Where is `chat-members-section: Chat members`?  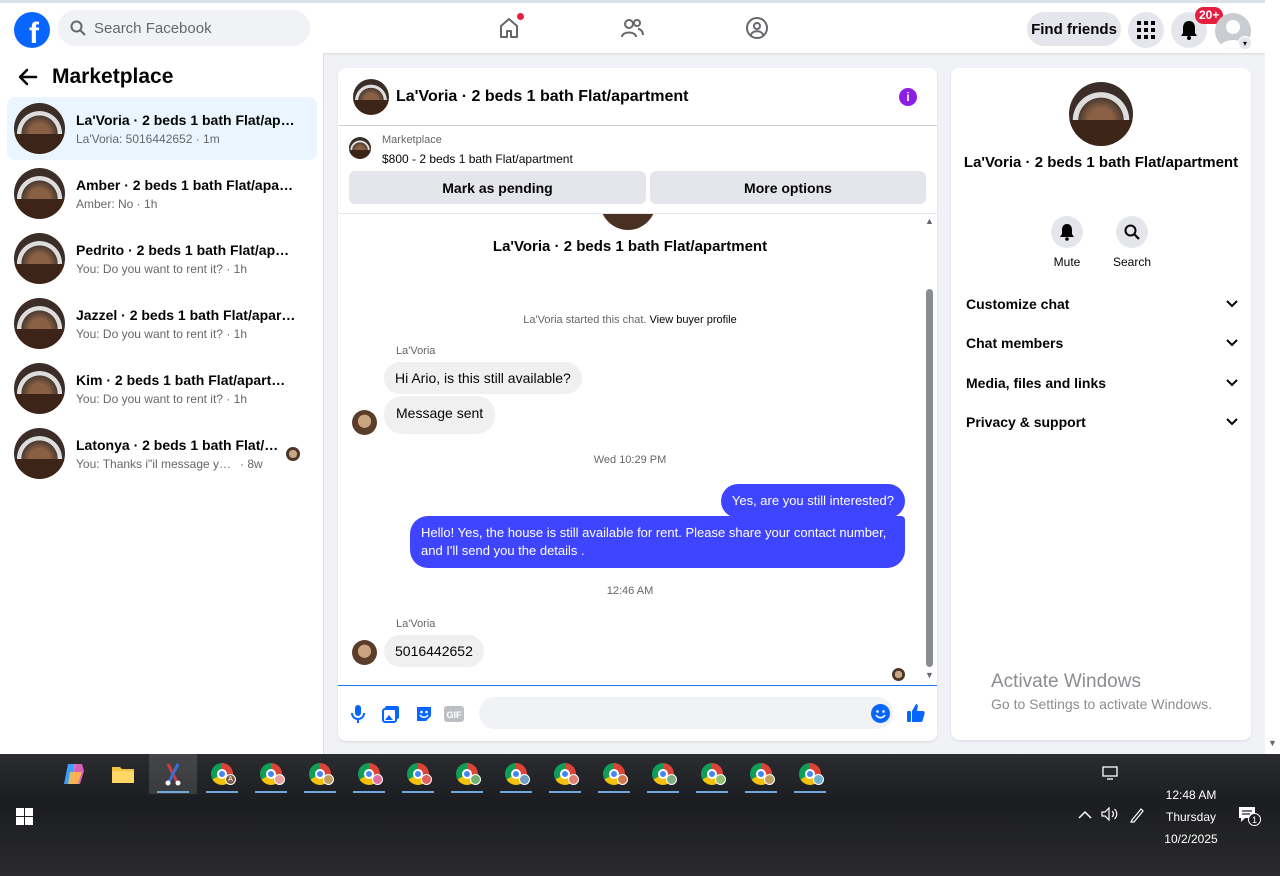 chat-members-section: Chat members is located at coordinates (1102, 343).